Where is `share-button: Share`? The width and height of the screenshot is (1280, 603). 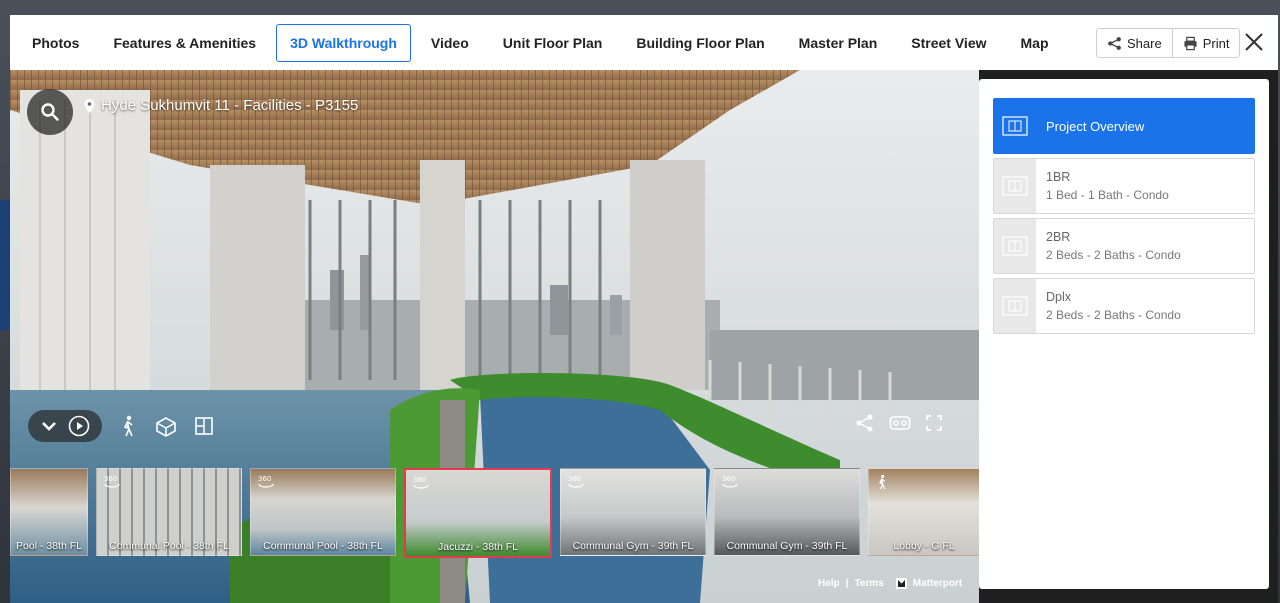 share-button: Share is located at coordinates (1134, 43).